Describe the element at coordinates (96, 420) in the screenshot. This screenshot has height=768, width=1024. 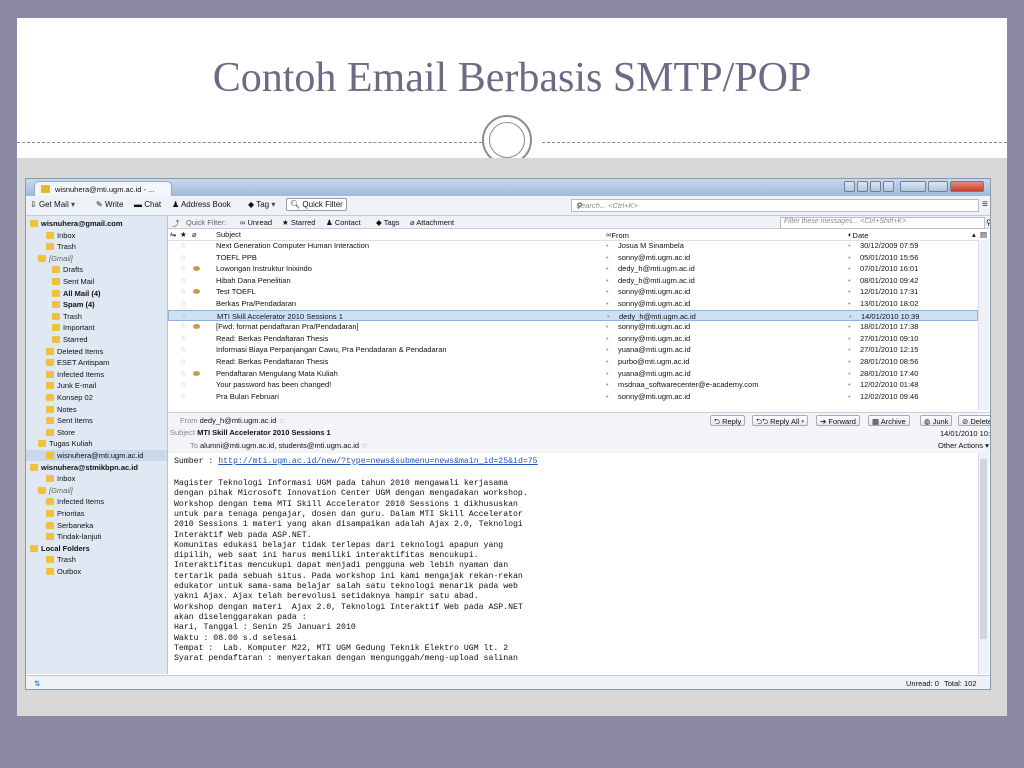
I see `folder-item: Sent Items` at that location.